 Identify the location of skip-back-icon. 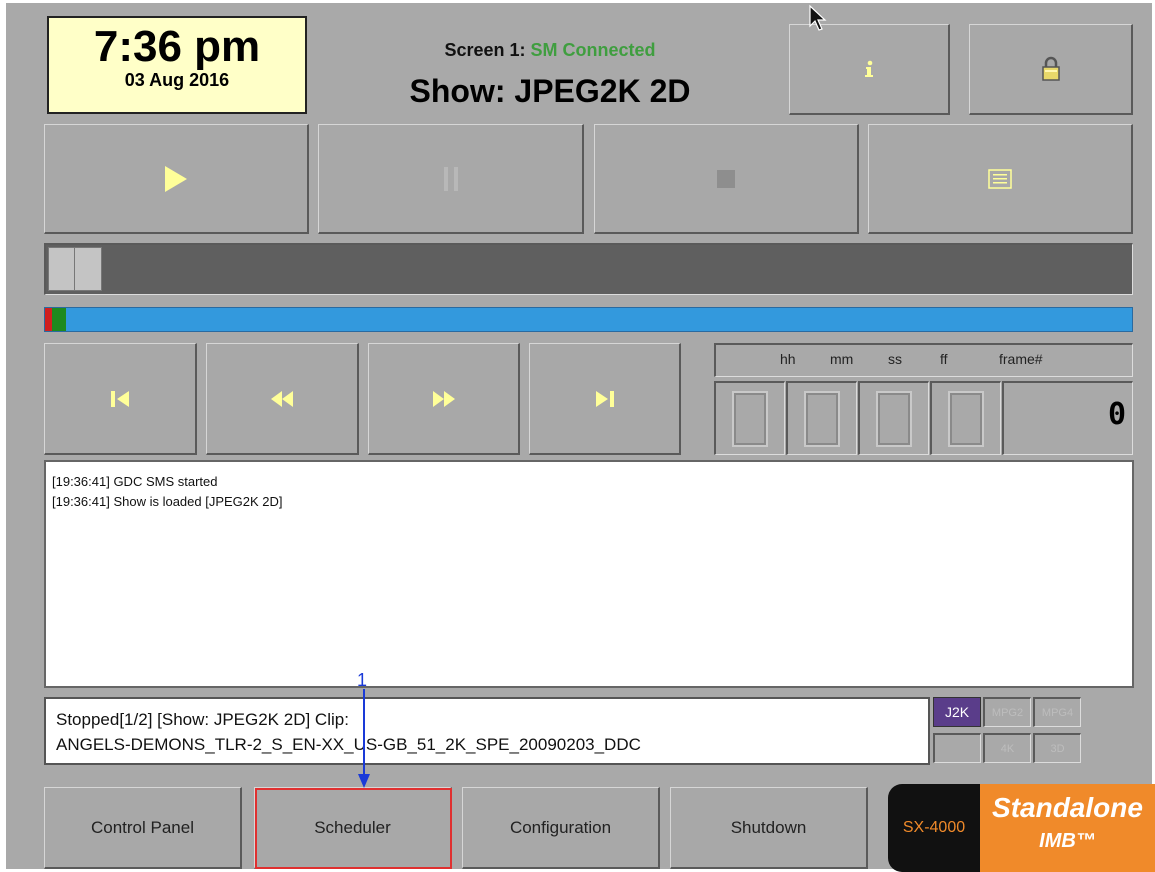
(120, 398).